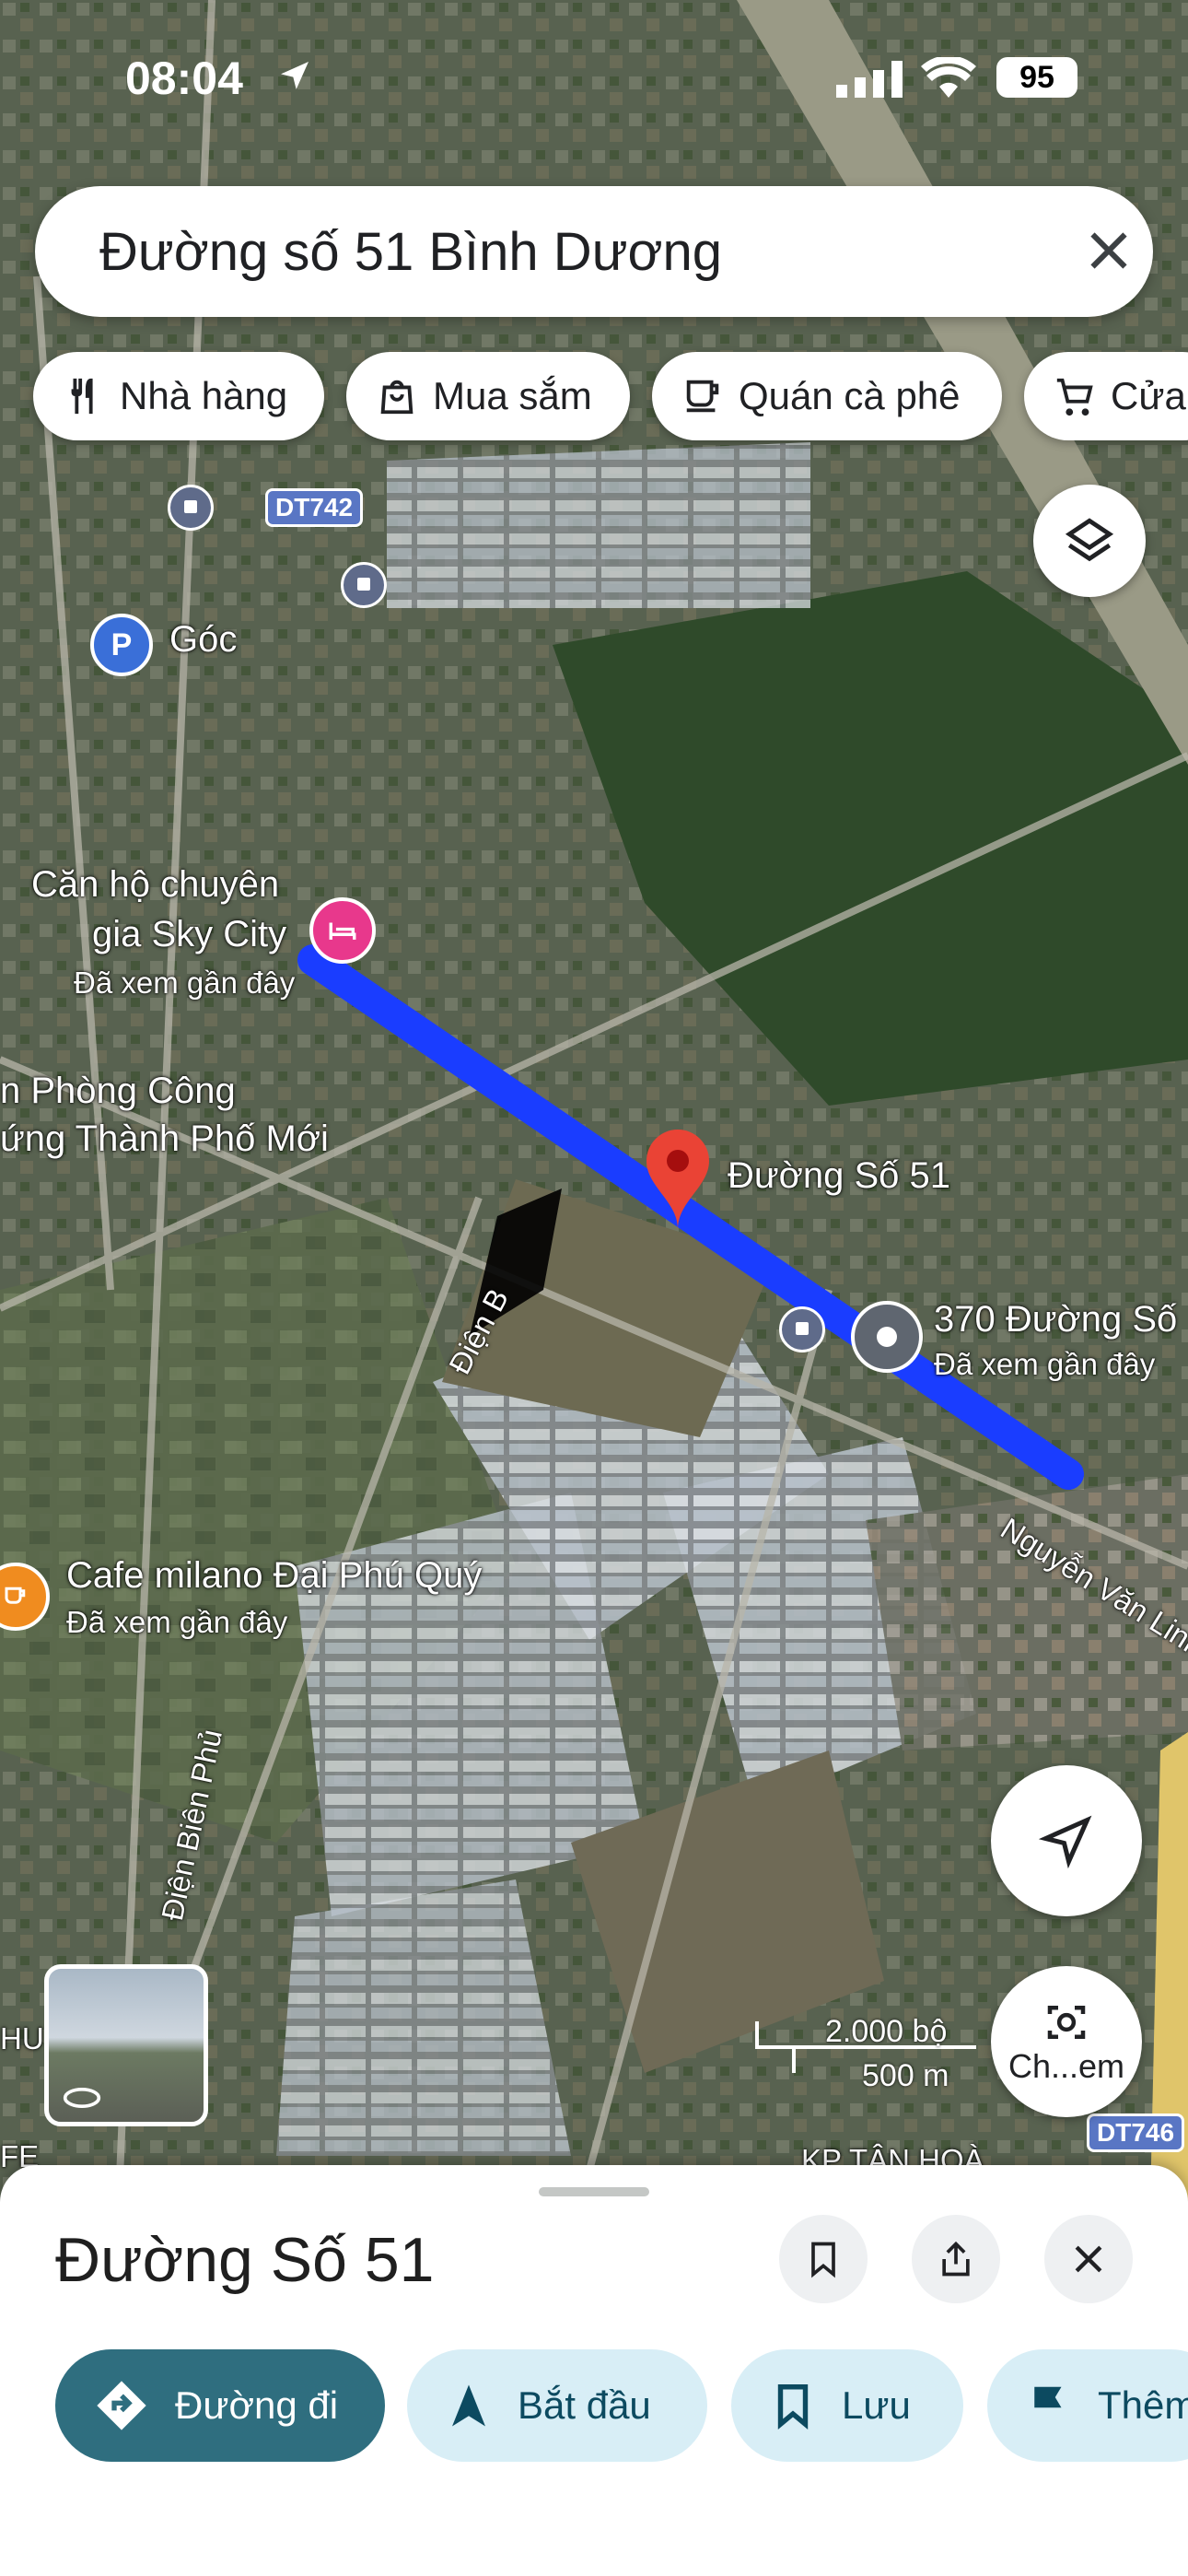  What do you see at coordinates (876, 2405) in the screenshot?
I see `save-label: Lưu` at bounding box center [876, 2405].